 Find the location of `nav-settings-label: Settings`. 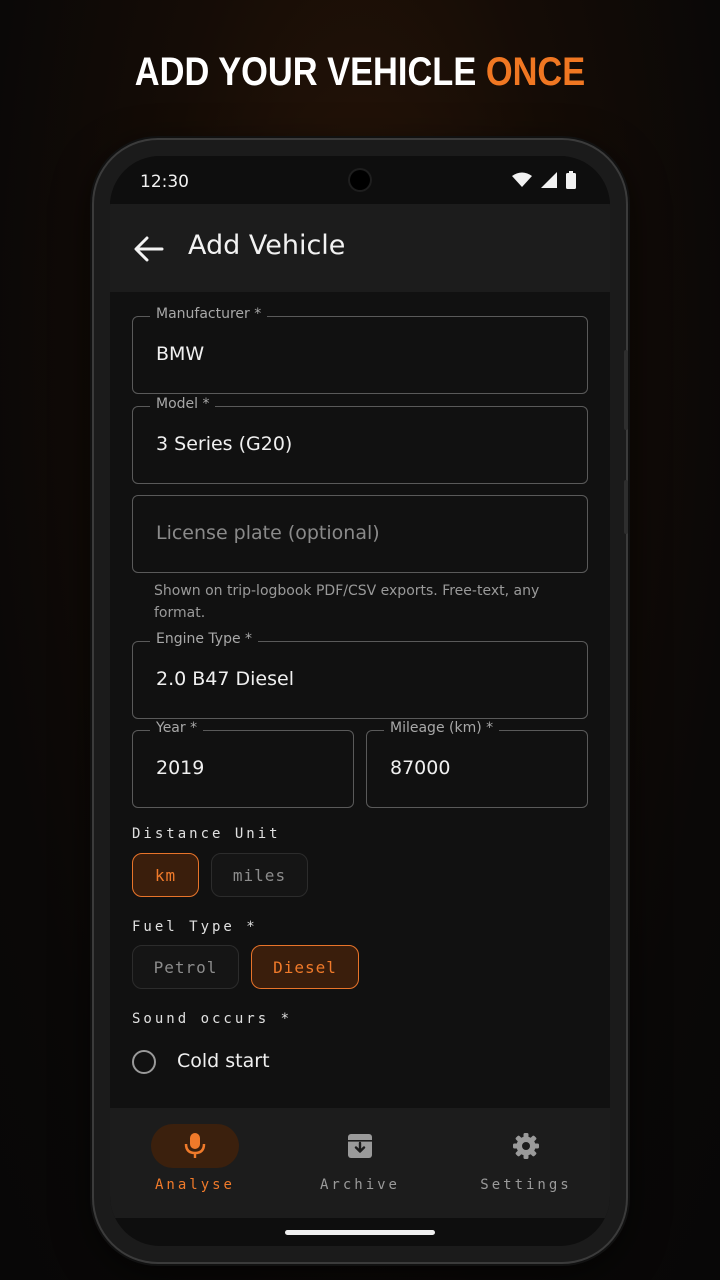

nav-settings-label: Settings is located at coordinates (526, 1185).